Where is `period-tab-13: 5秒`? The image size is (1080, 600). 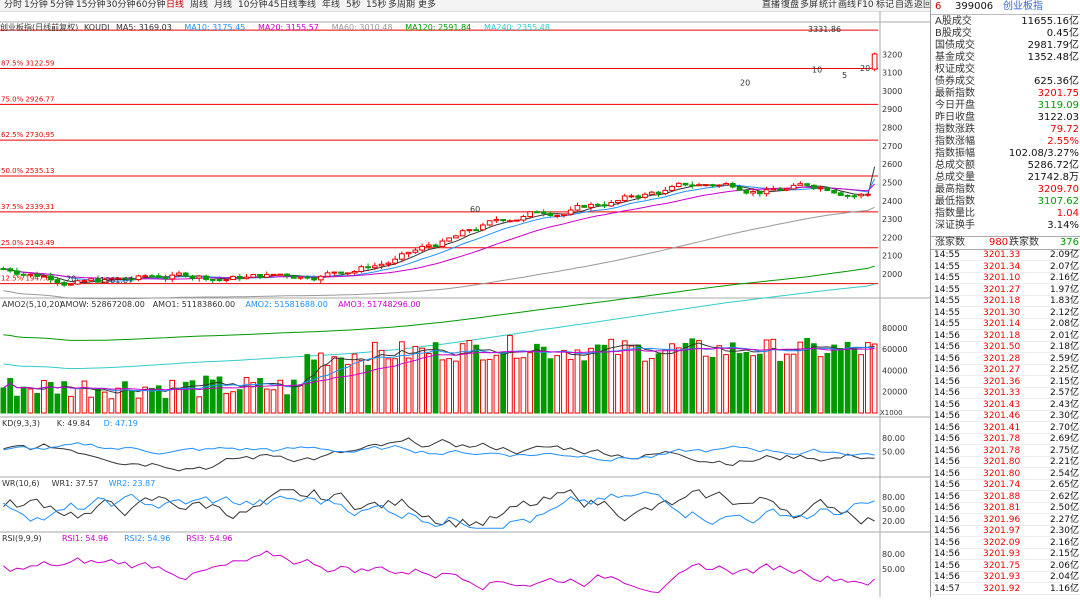
period-tab-13: 5秒 is located at coordinates (353, 5).